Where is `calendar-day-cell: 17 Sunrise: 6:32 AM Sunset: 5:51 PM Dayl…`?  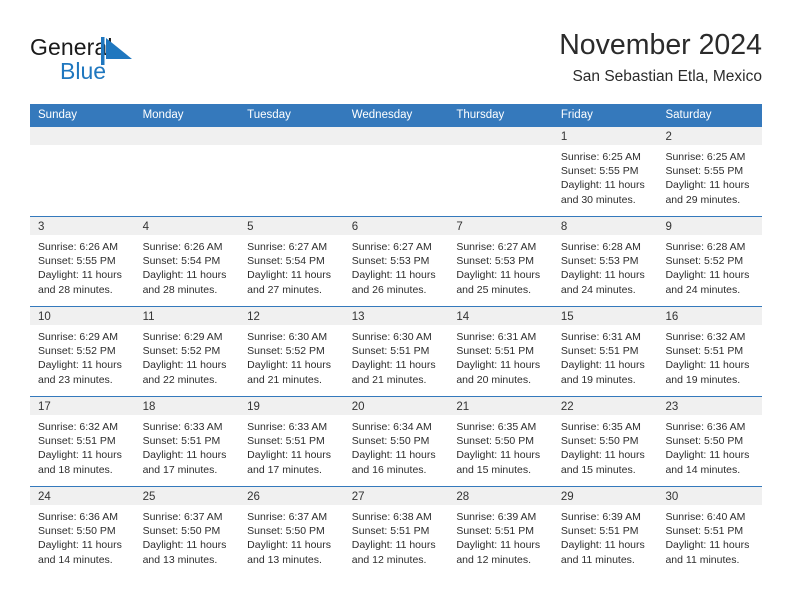
calendar-day-cell: 17 Sunrise: 6:32 AM Sunset: 5:51 PM Dayl… is located at coordinates (82, 441).